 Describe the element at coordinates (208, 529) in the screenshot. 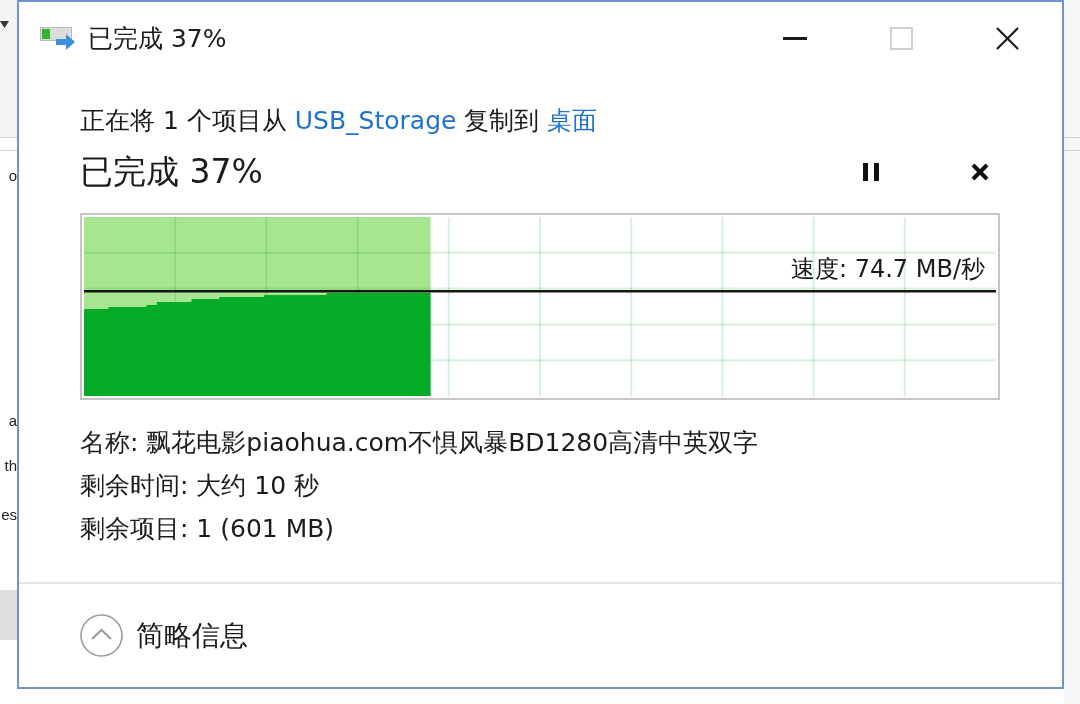

I see `detail-line: 剩余项目: 1 (601 MB)` at that location.